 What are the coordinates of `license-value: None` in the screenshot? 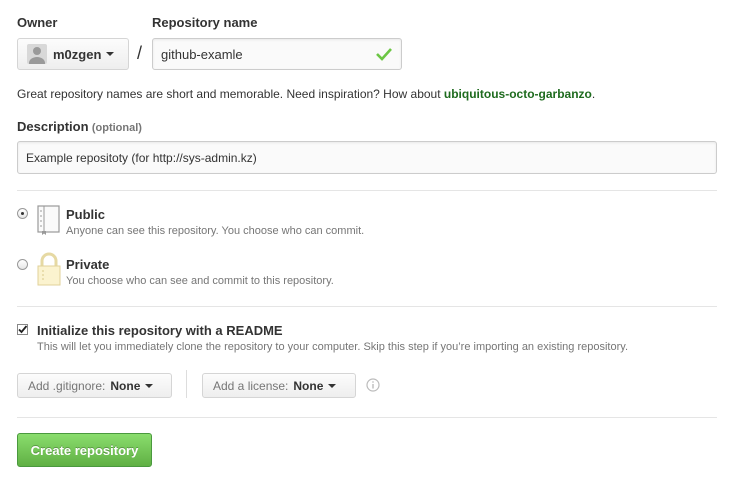 It's located at (308, 385).